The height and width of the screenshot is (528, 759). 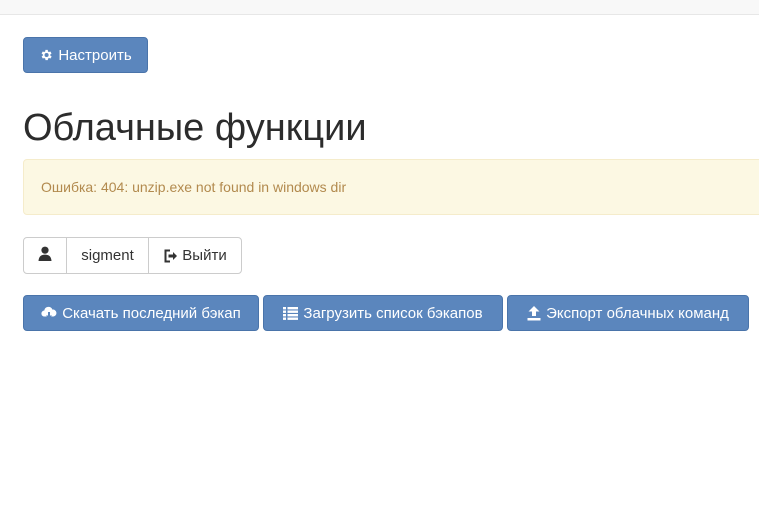 I want to click on export-cloud-commands-button: Экспорт облачных команд, so click(x=628, y=313).